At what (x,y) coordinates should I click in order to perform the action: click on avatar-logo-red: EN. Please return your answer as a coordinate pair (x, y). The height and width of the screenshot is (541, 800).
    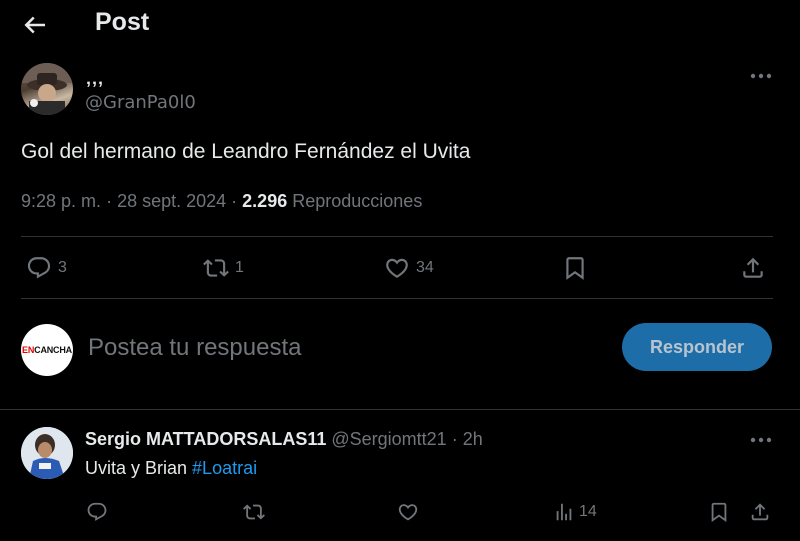
    Looking at the image, I should click on (28, 350).